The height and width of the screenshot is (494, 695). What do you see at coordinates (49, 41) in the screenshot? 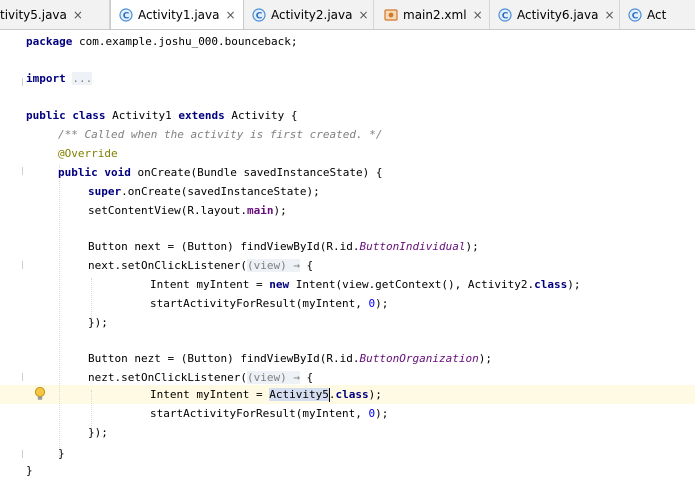
I see `keyword: package` at bounding box center [49, 41].